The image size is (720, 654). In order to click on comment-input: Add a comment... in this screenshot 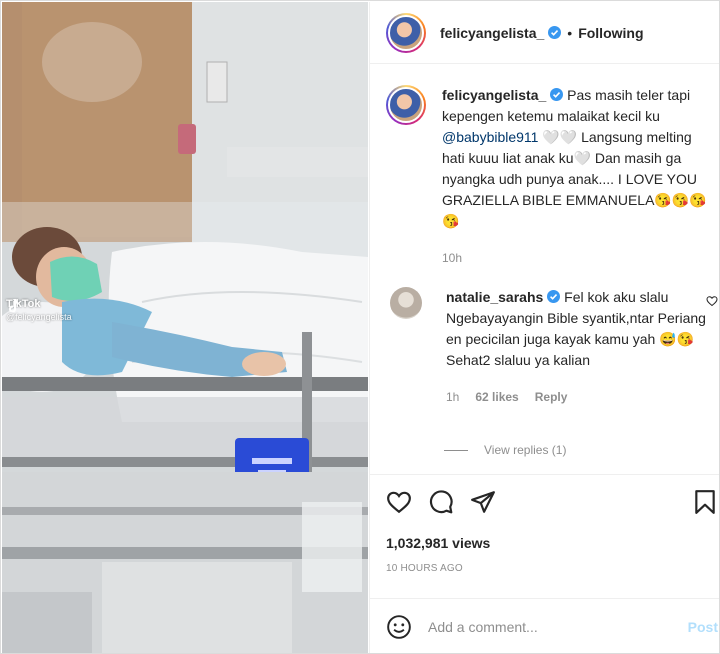, I will do `click(558, 627)`.